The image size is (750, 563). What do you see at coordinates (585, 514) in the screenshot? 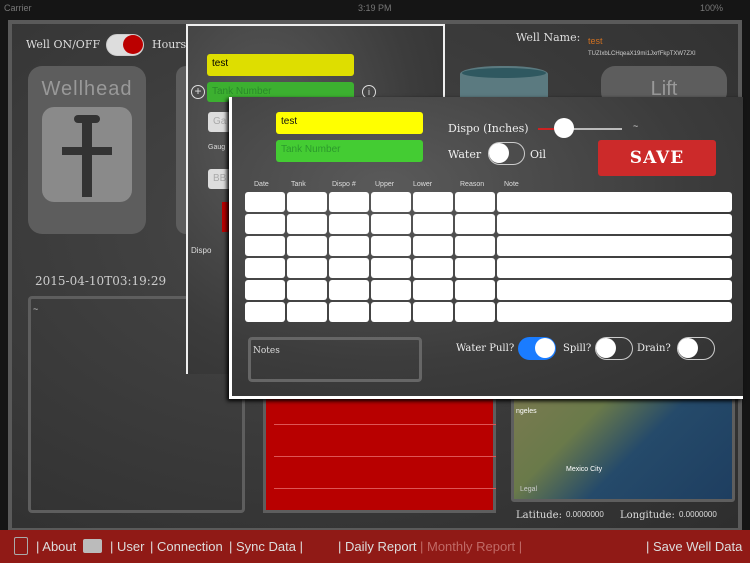
I see `latitude-value: 0.0000000` at bounding box center [585, 514].